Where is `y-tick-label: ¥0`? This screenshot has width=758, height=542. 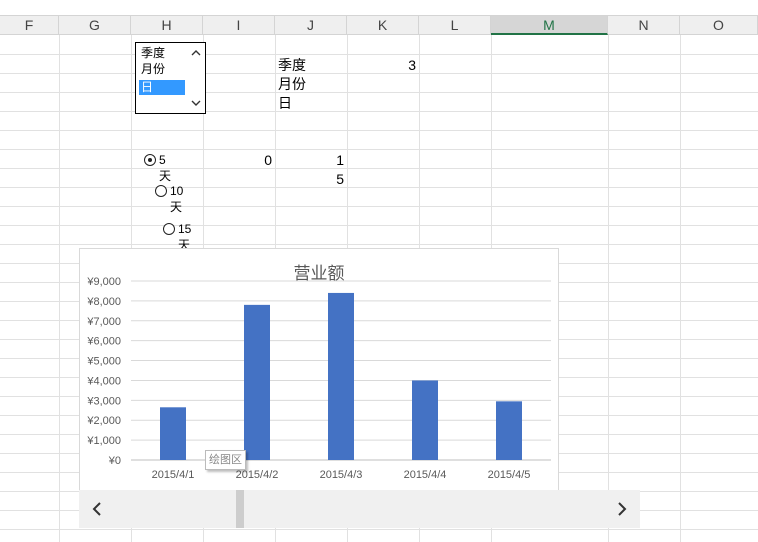
y-tick-label: ¥0 is located at coordinates (114, 461).